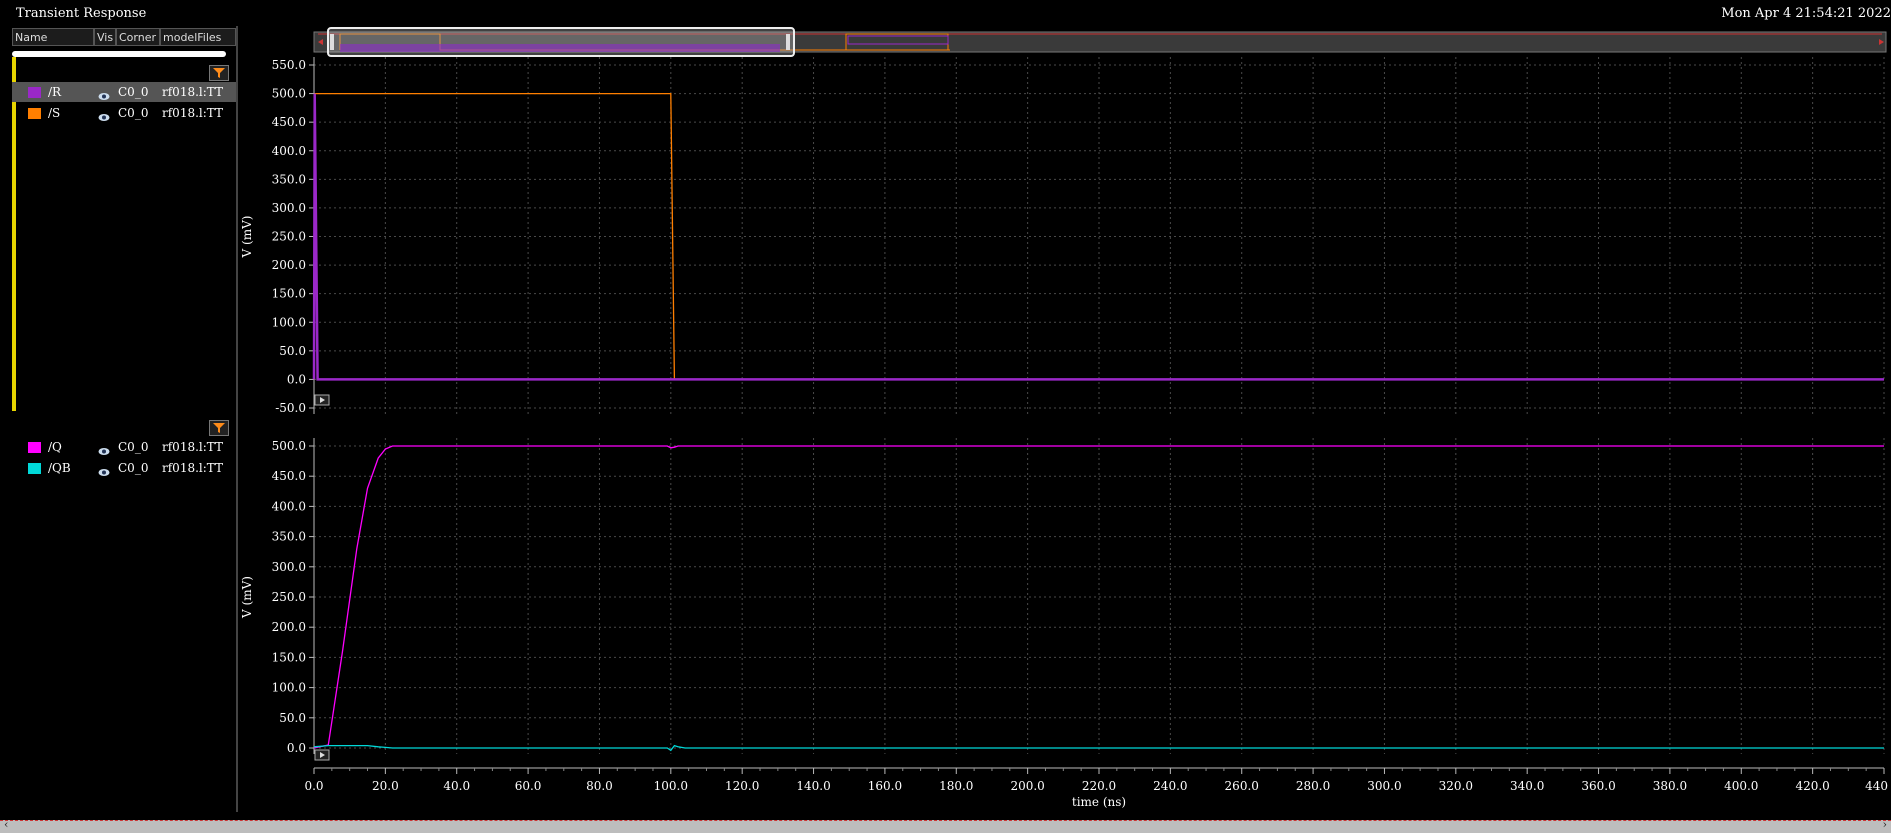 Image resolution: width=1891 pixels, height=833 pixels. Describe the element at coordinates (1670, 786) in the screenshot. I see `x-tick-label: 380.0` at that location.